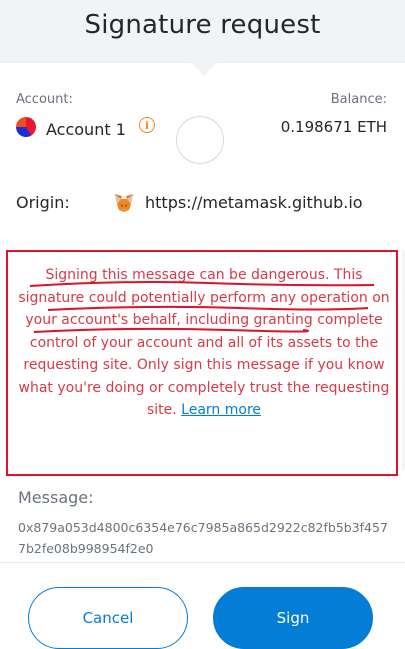 The width and height of the screenshot is (405, 649). Describe the element at coordinates (202, 25) in the screenshot. I see `page-title: Signature request` at that location.